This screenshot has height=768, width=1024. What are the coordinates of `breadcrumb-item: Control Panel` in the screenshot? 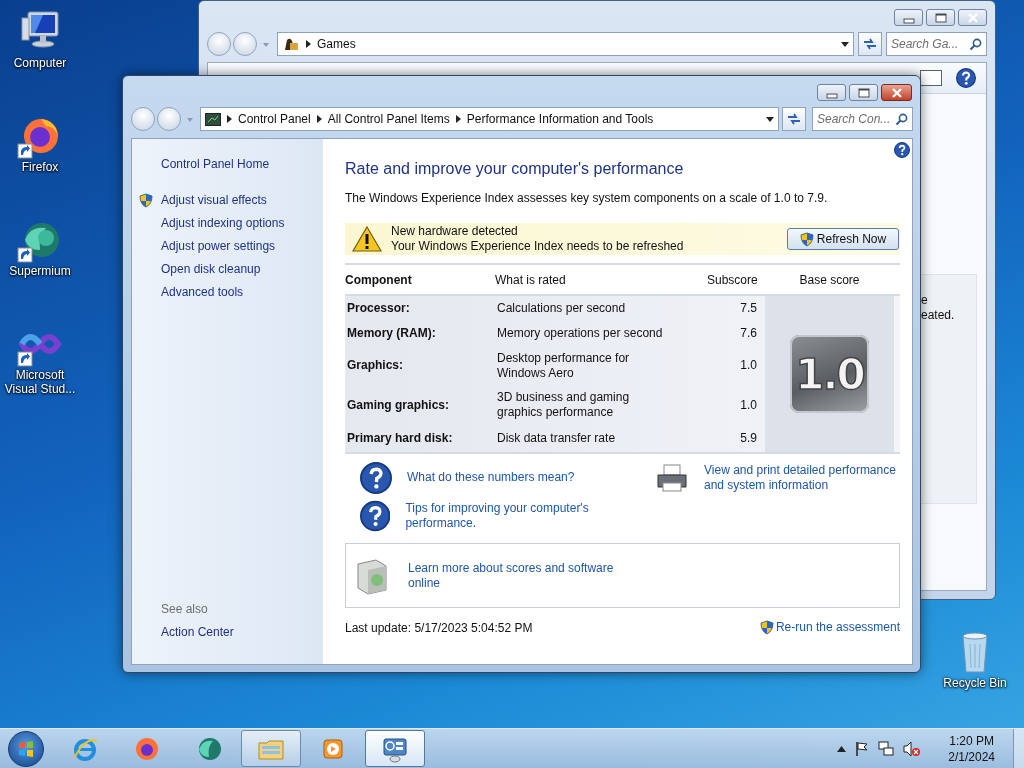 It's located at (274, 119).